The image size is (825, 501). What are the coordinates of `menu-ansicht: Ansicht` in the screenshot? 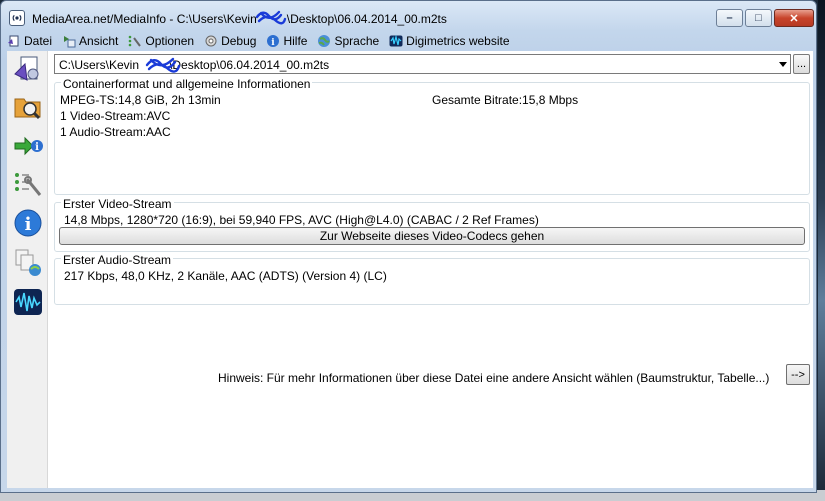 It's located at (90, 40).